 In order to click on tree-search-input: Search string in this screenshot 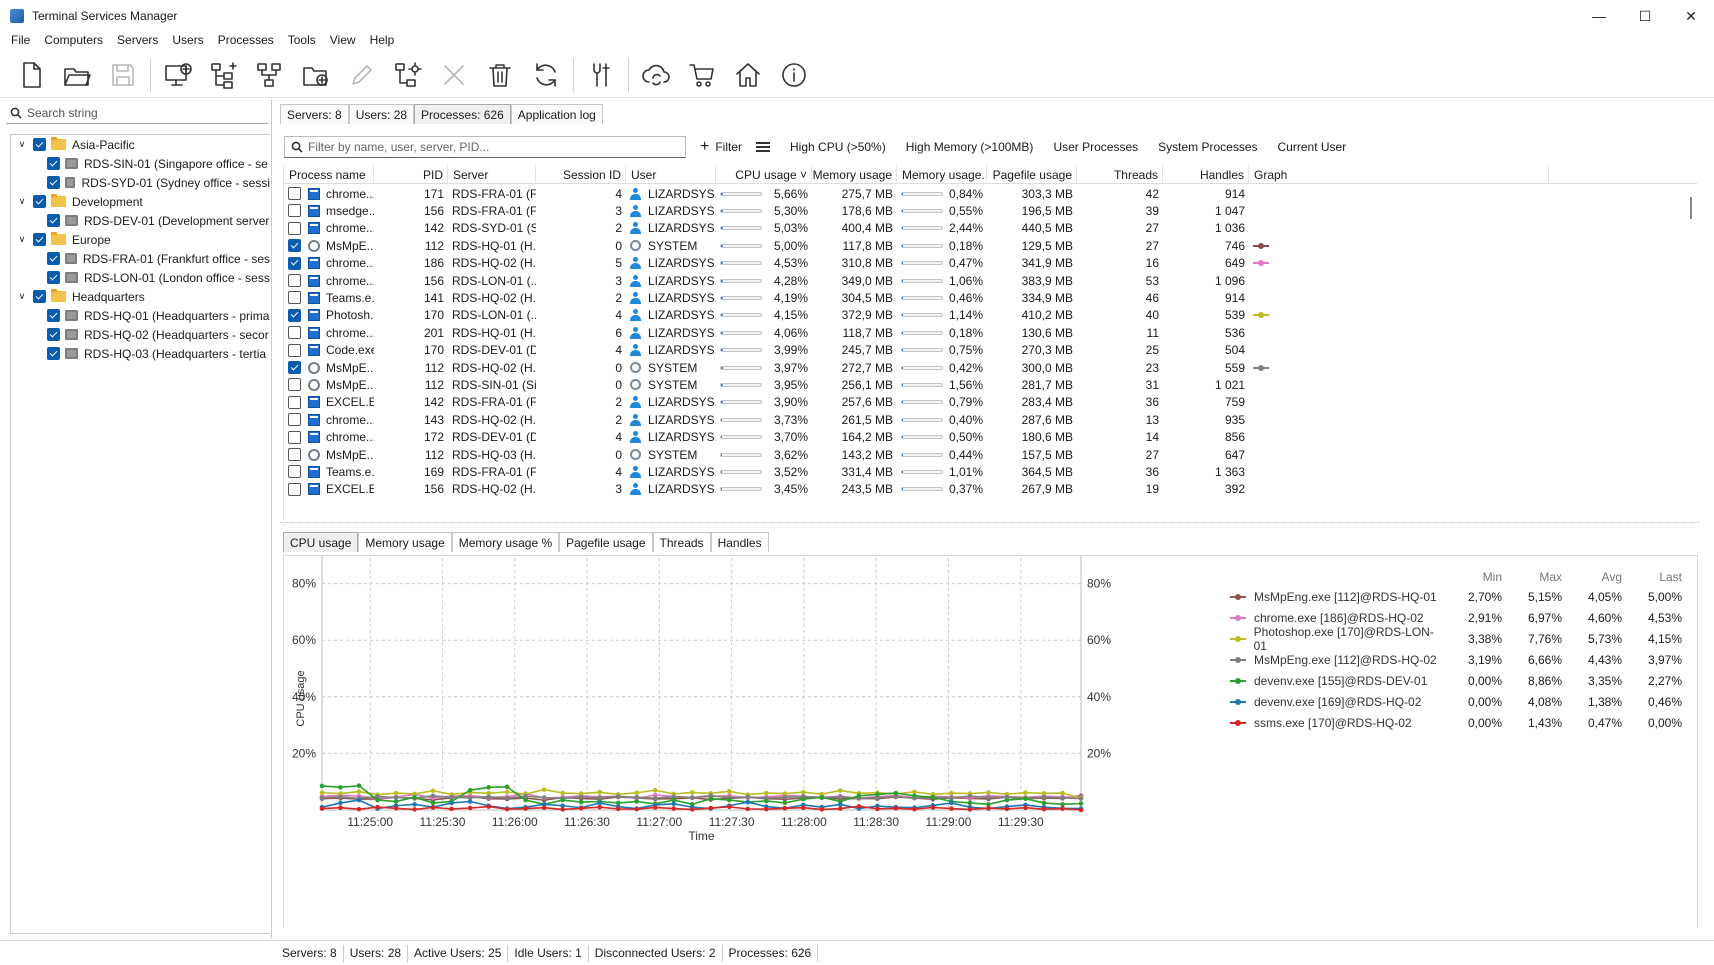, I will do `click(137, 113)`.